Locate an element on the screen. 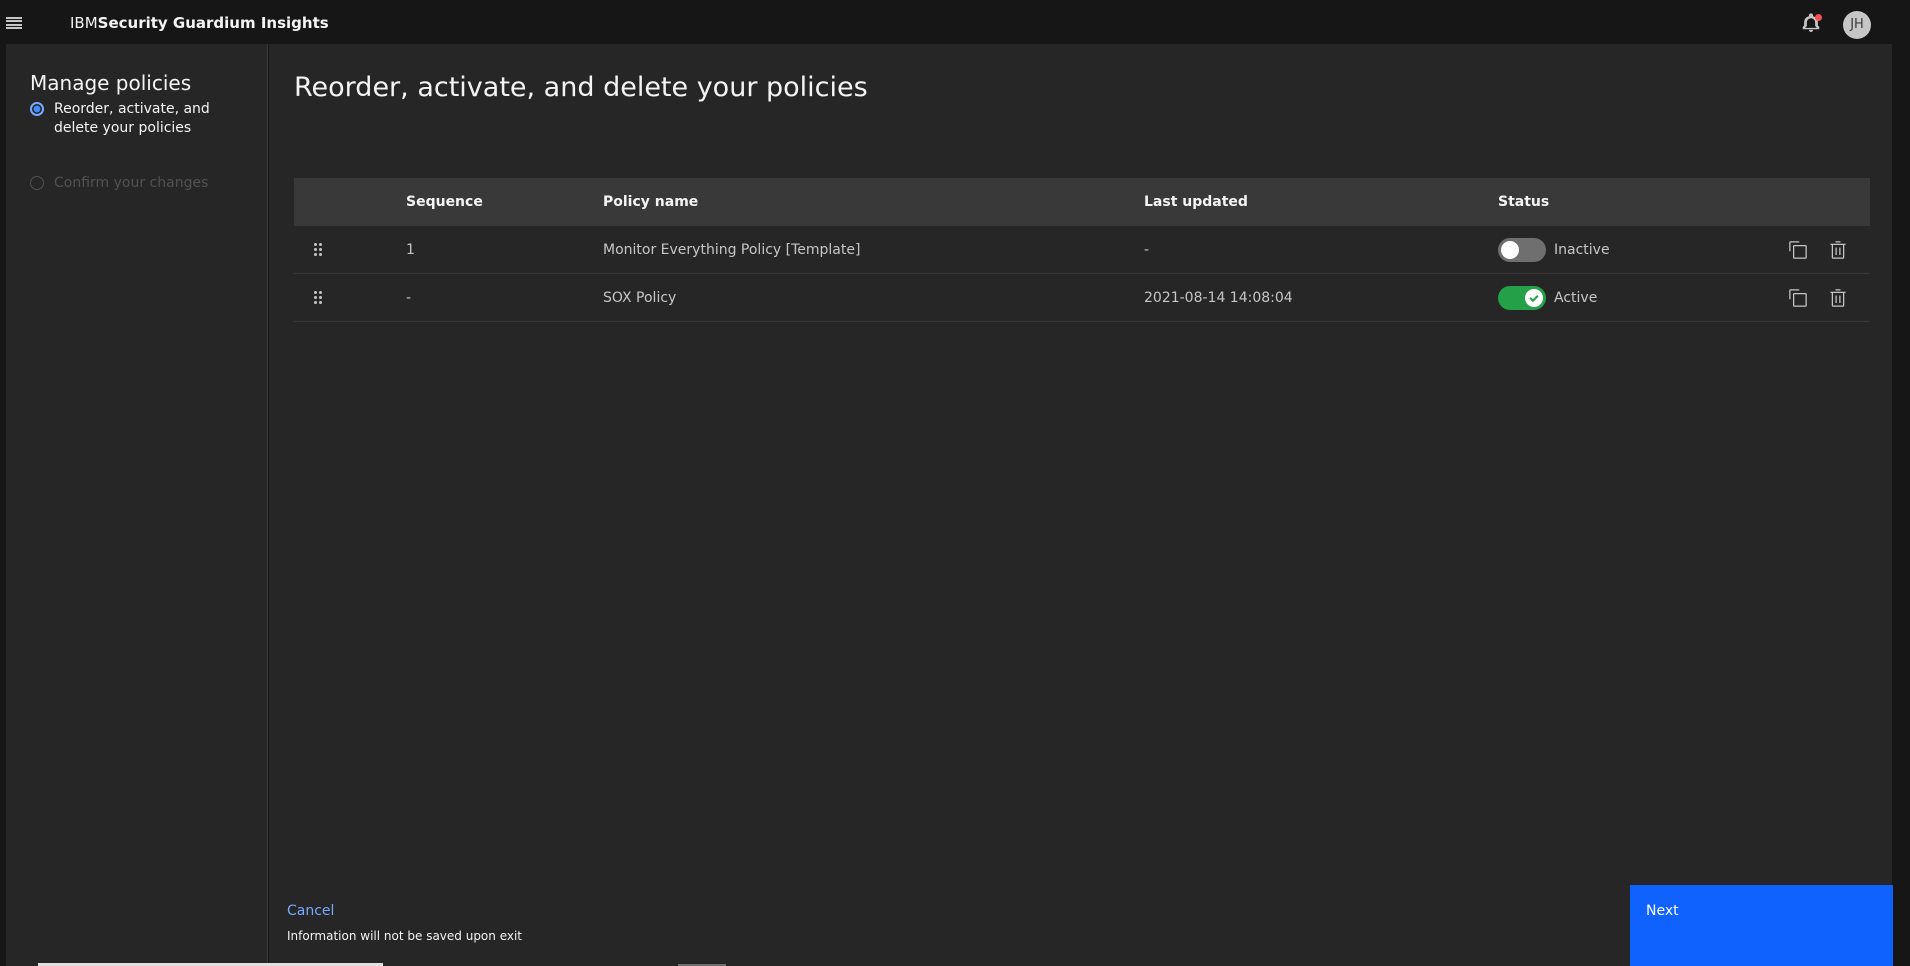 The height and width of the screenshot is (966, 1910). bell-icon is located at coordinates (1811, 23).